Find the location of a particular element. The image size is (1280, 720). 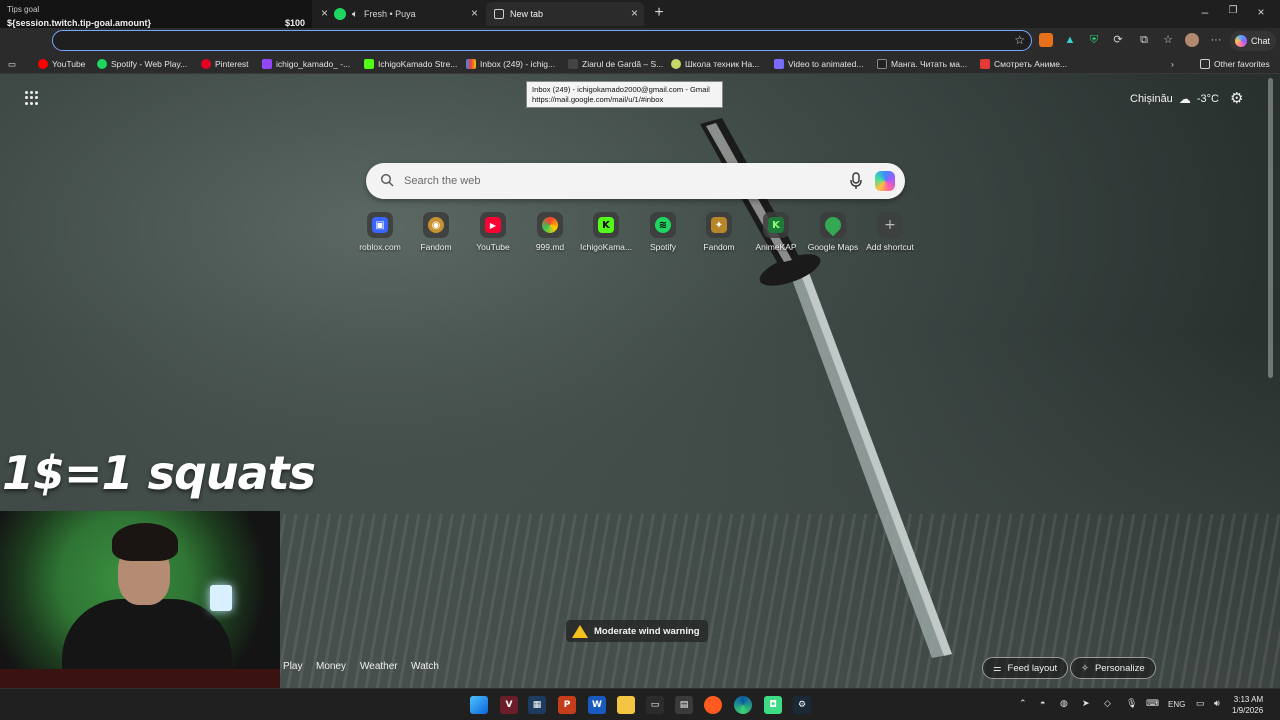

animekap-icon: K is located at coordinates (776, 225).